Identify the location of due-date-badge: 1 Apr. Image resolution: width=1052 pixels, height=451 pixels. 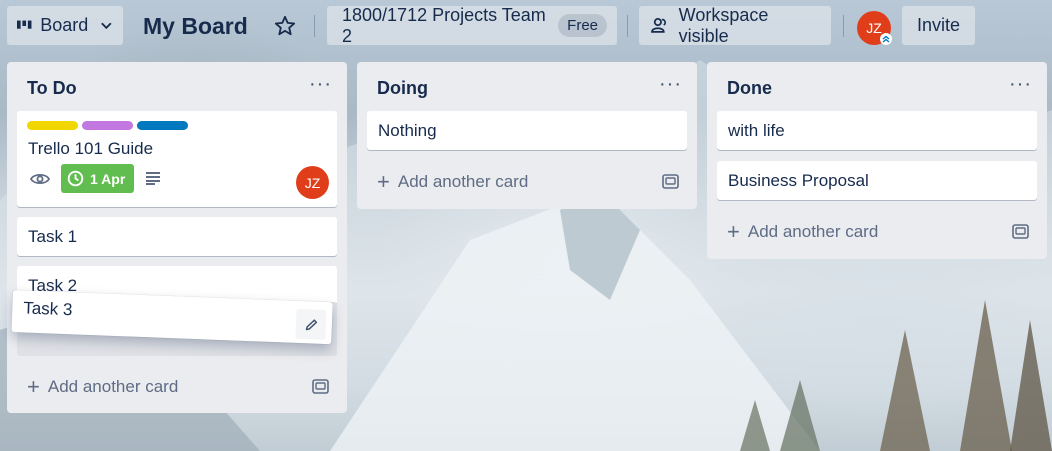
(97, 178).